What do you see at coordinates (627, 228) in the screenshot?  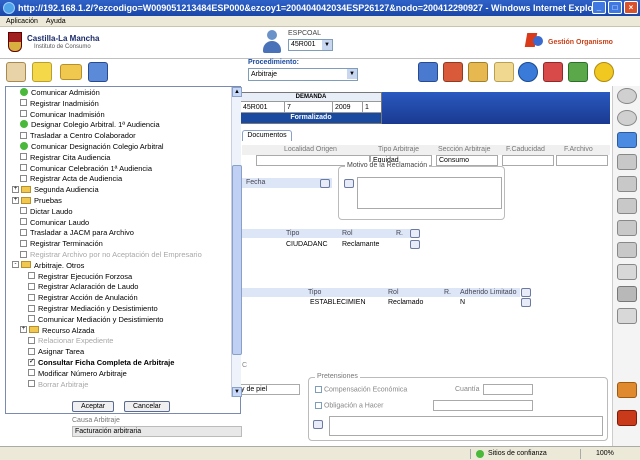 I see `document-icon` at bounding box center [627, 228].